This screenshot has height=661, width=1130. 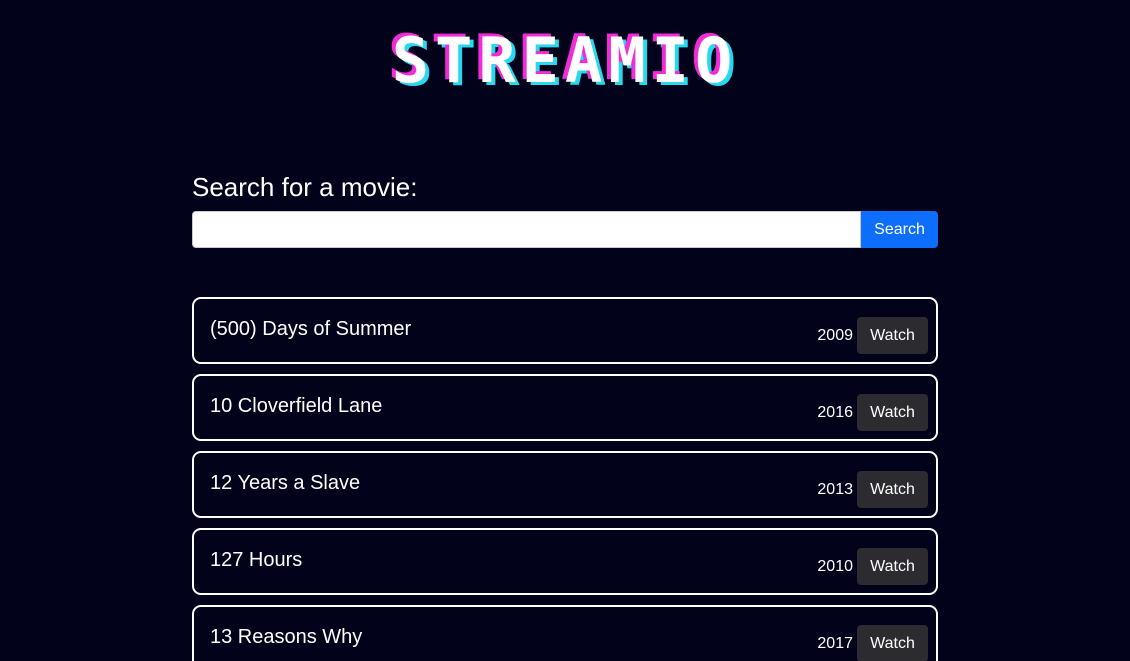 I want to click on movie-card: (500) Days of Summer 2009 Watch, so click(x=565, y=330).